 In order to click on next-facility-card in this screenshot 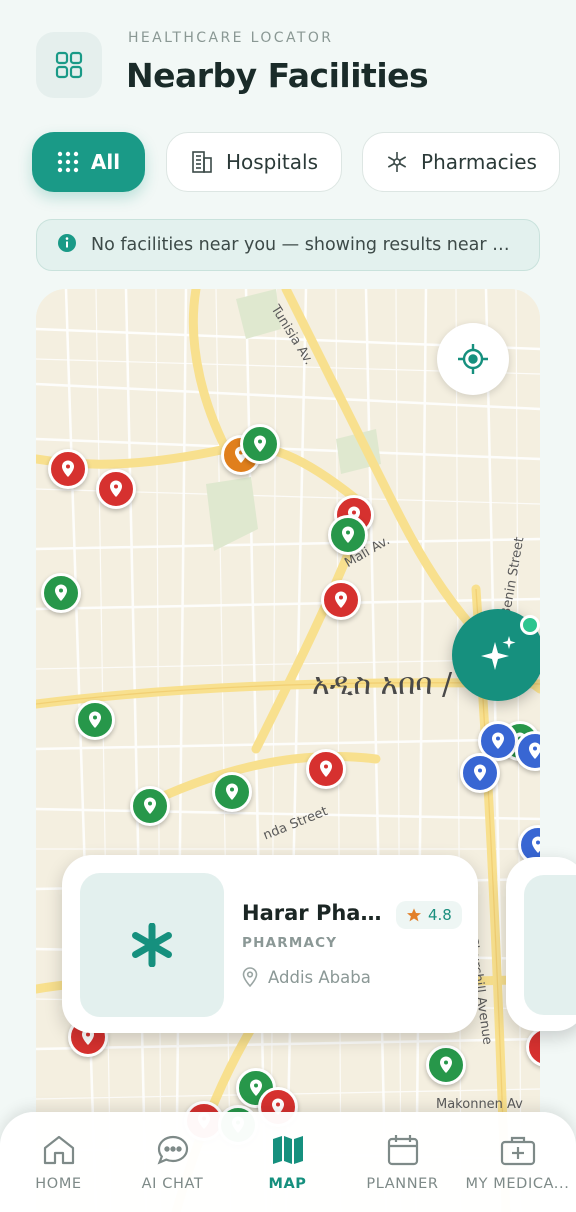, I will do `click(541, 944)`.